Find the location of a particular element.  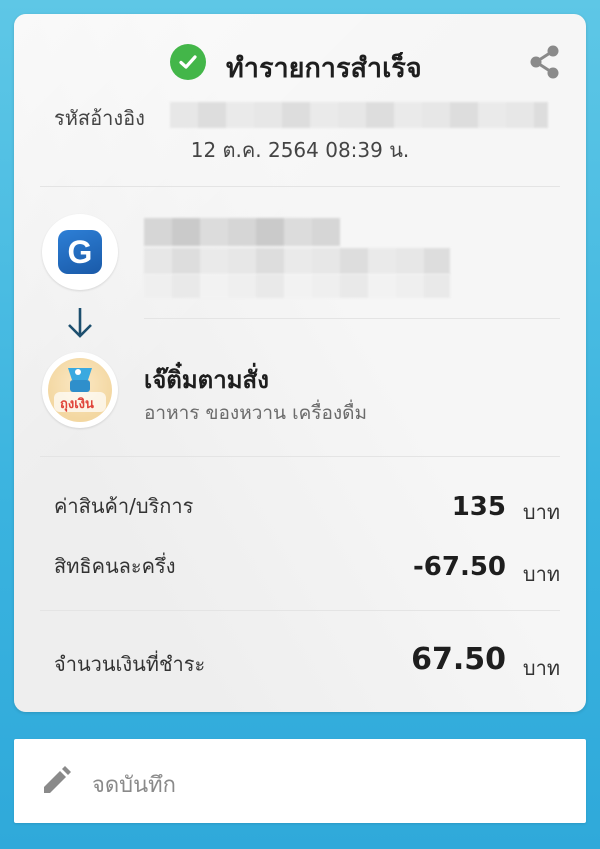

sender-avatar: G is located at coordinates (80, 252).